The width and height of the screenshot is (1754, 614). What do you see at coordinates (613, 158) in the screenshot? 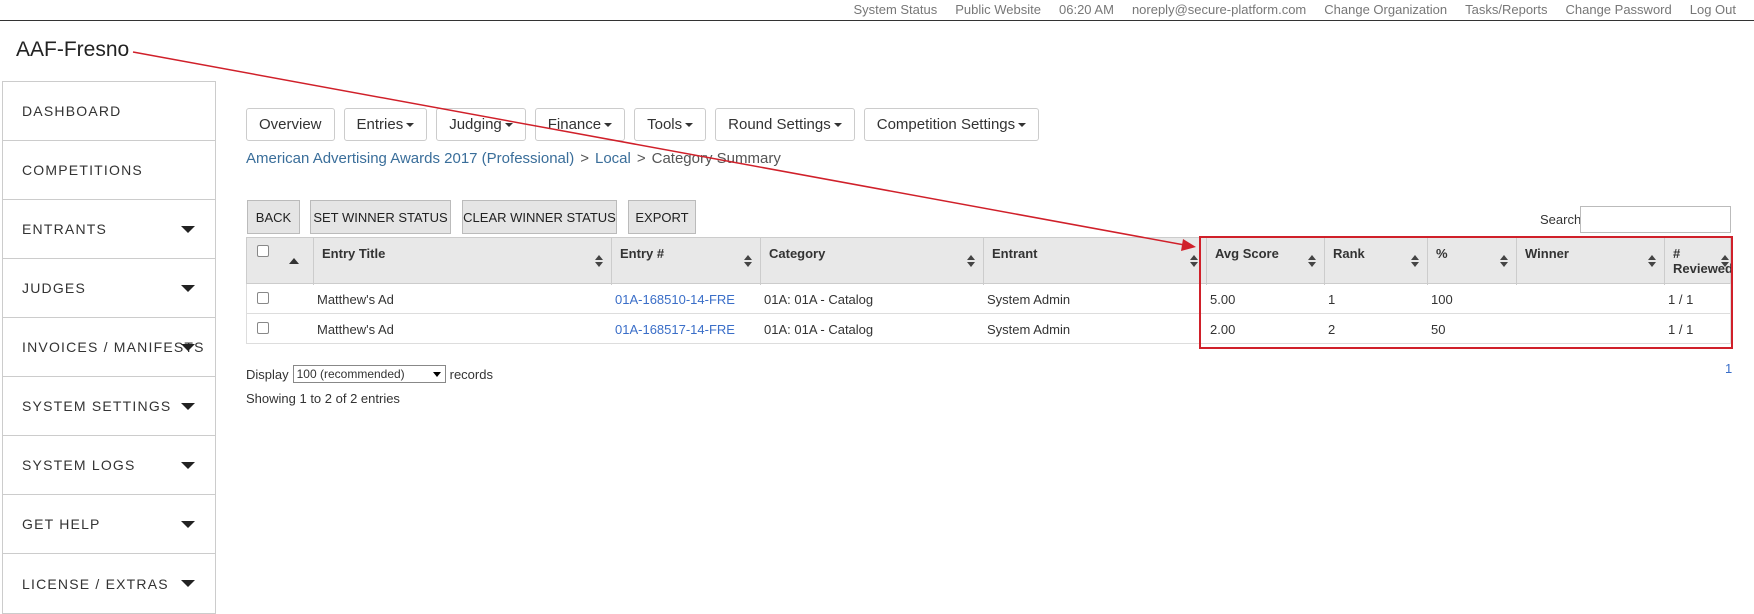
I see `breadcrumb-round-link: Local` at bounding box center [613, 158].